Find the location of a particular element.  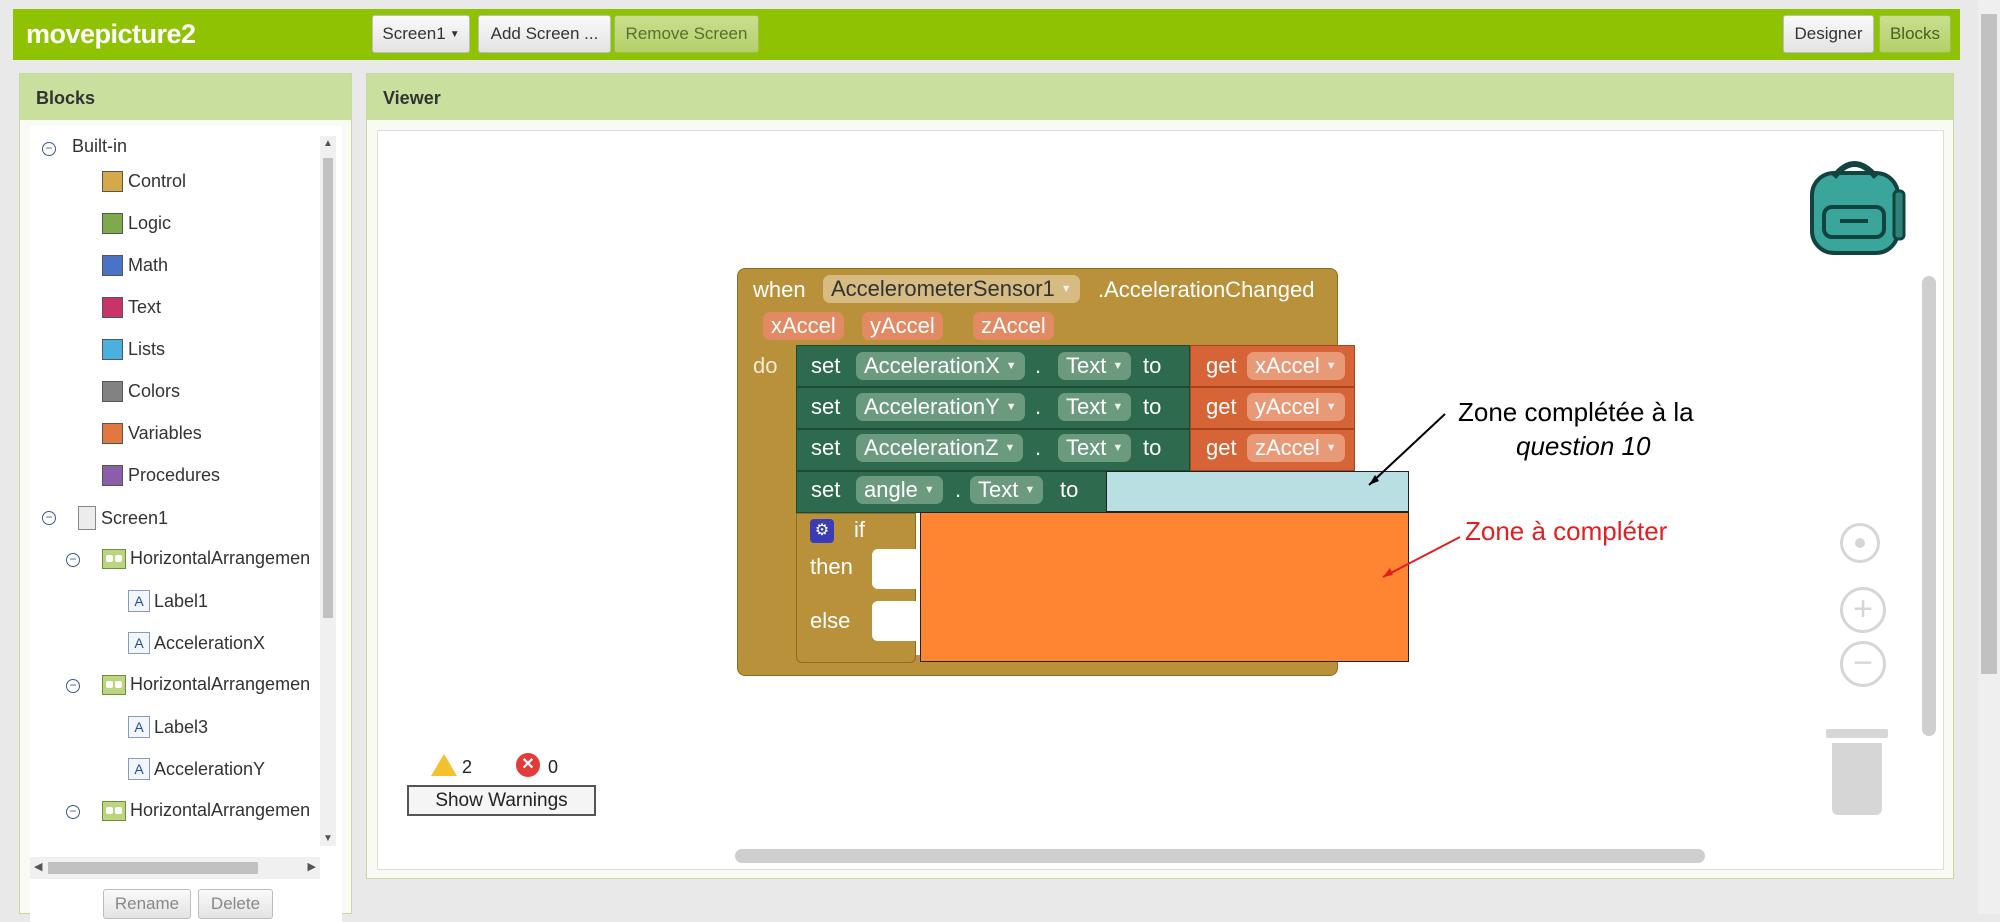

tree-item-label: Math is located at coordinates (148, 265).